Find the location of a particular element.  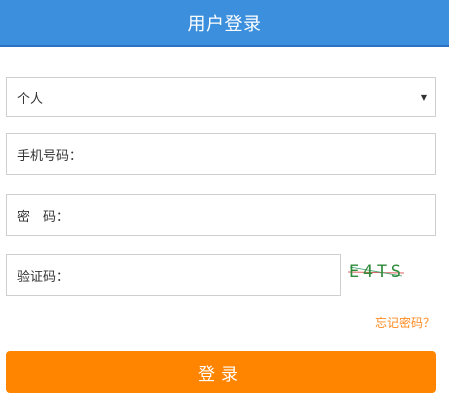

captcha-image: E4TS is located at coordinates (376, 270).